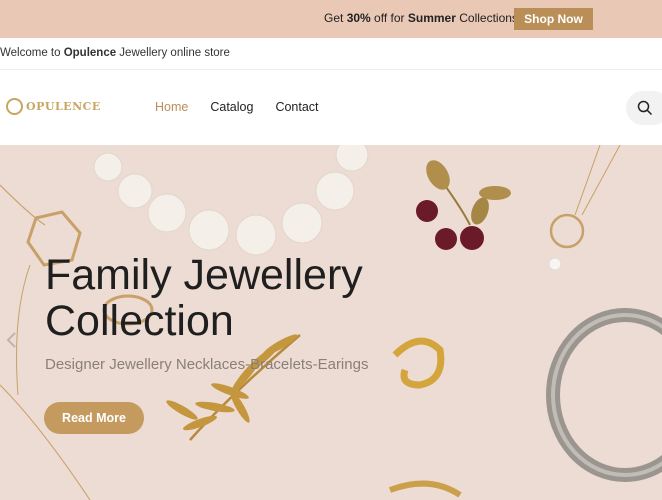 The width and height of the screenshot is (662, 500). I want to click on site-header: OPULENCE Home Catalog Contact, so click(331, 108).